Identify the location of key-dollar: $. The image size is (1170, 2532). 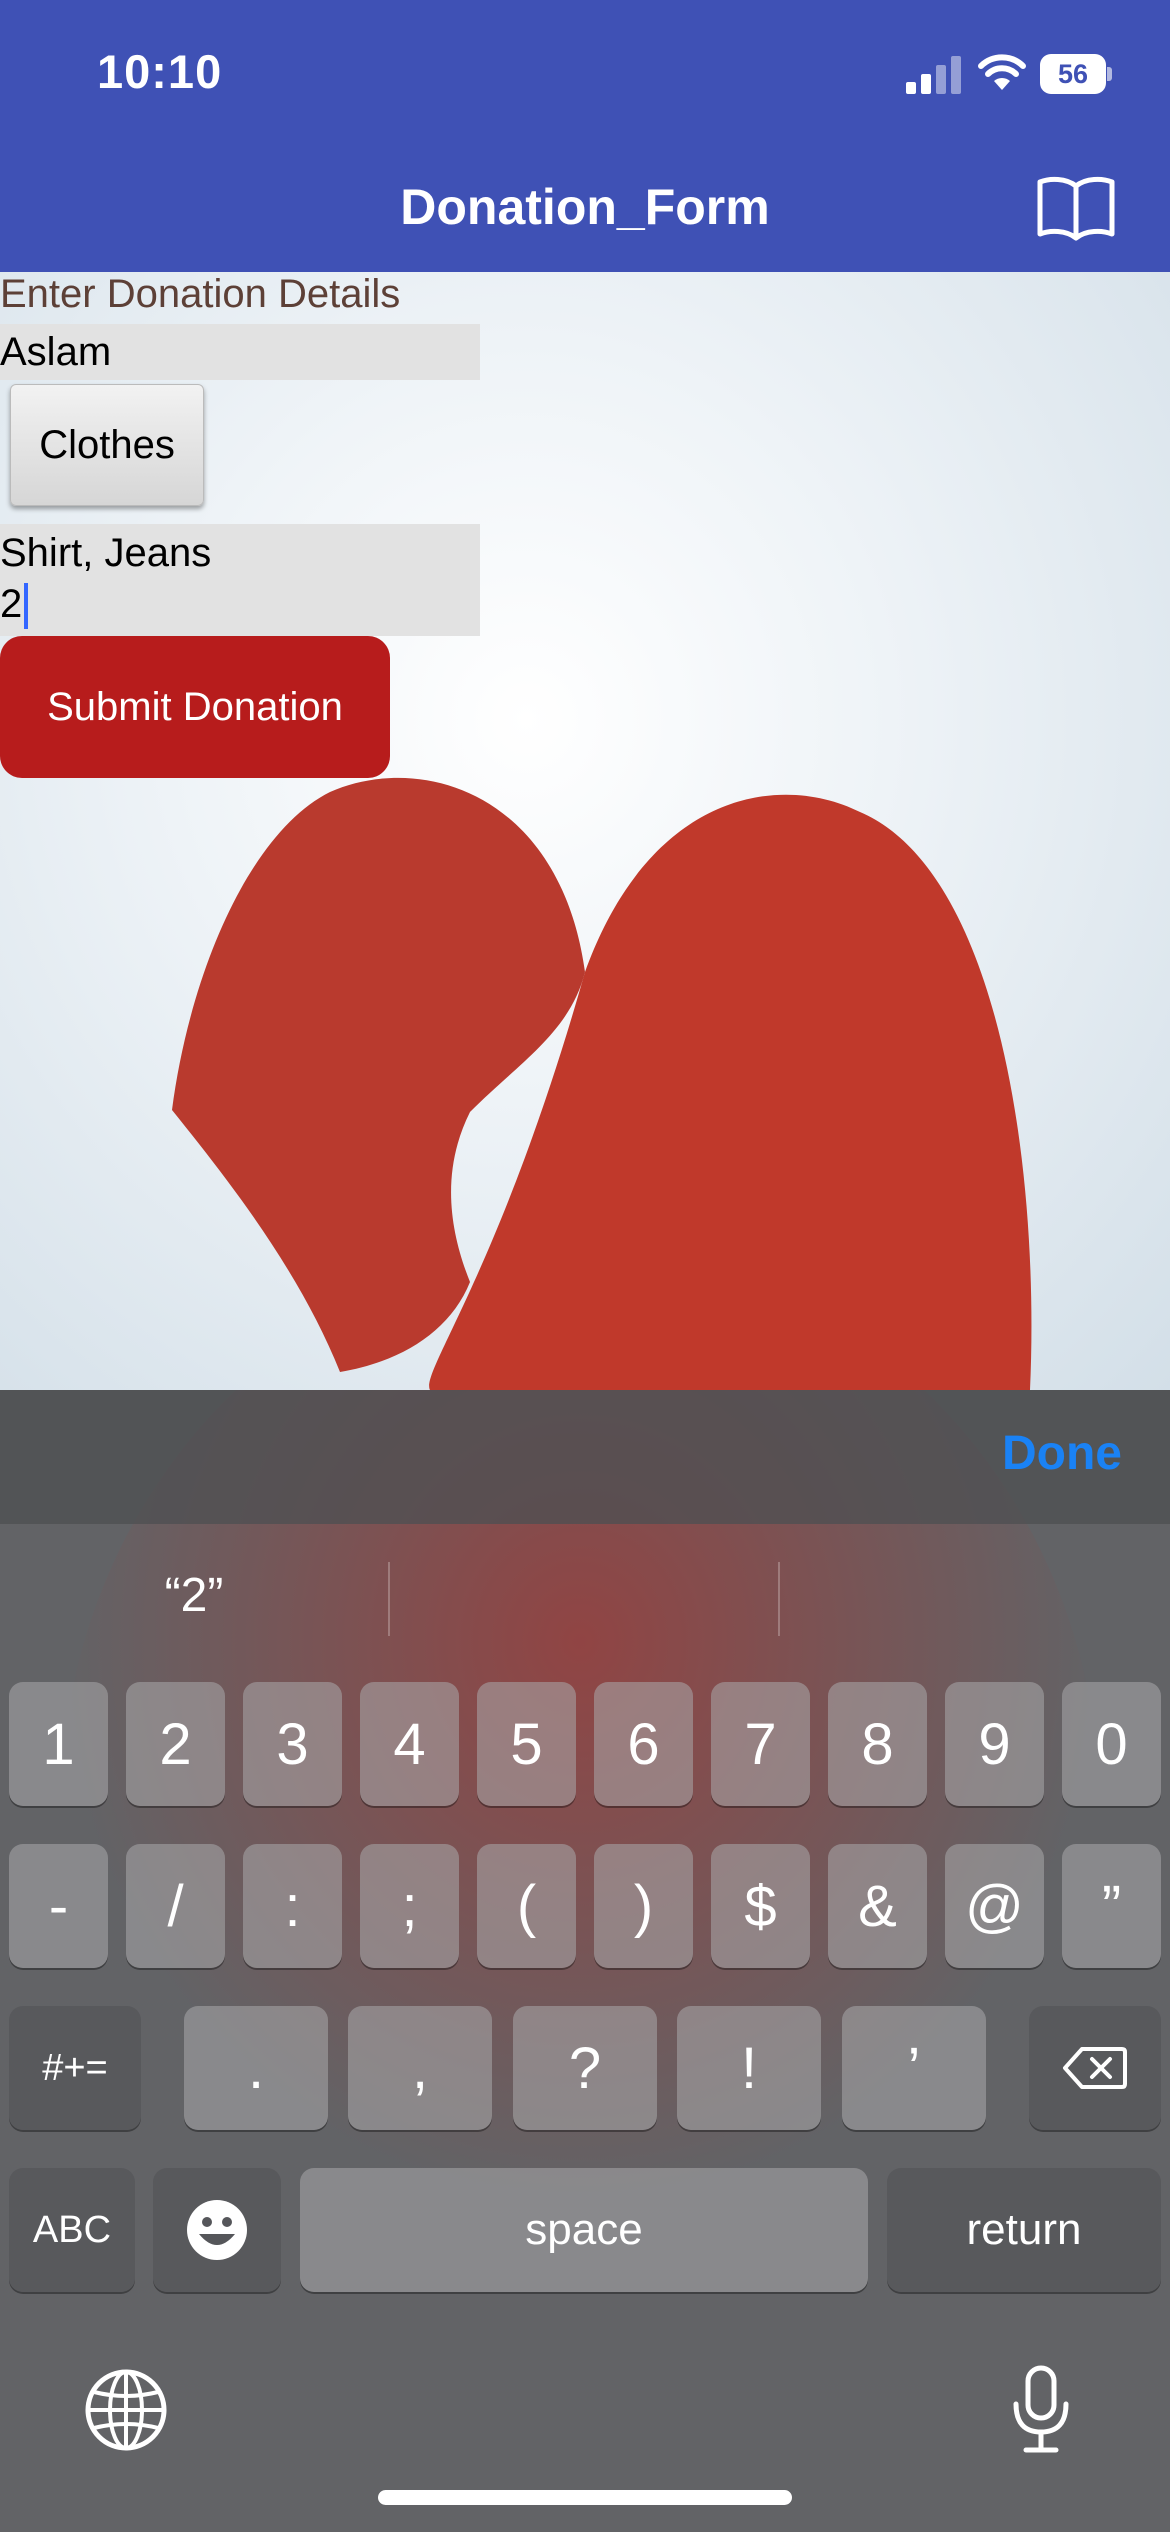
(760, 1906).